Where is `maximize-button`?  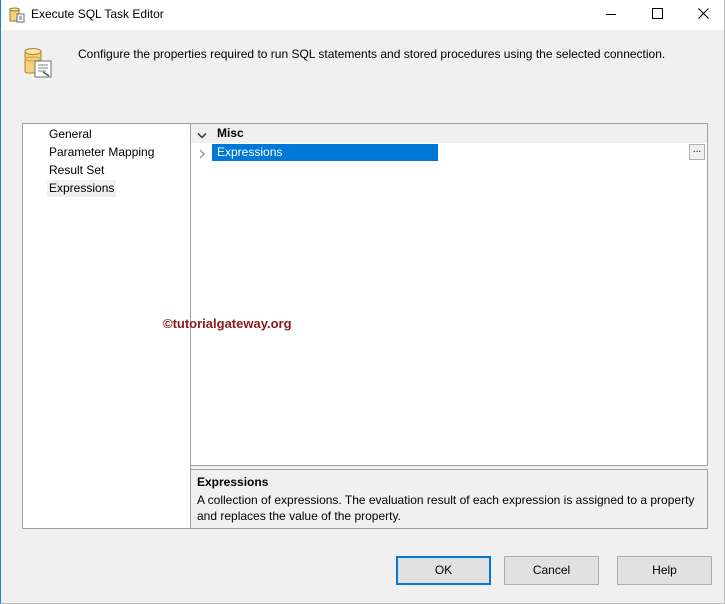
maximize-button is located at coordinates (657, 15).